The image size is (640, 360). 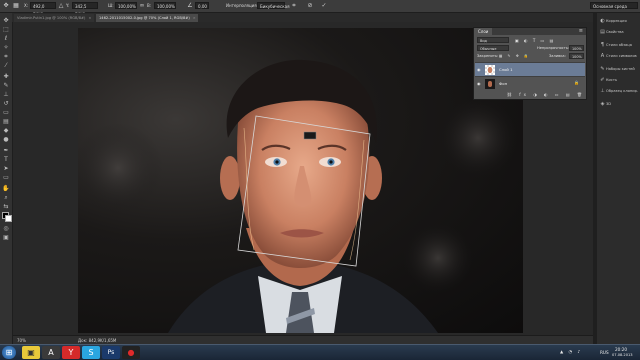 I want to click on font-app-icon: A, so click(x=51, y=352).